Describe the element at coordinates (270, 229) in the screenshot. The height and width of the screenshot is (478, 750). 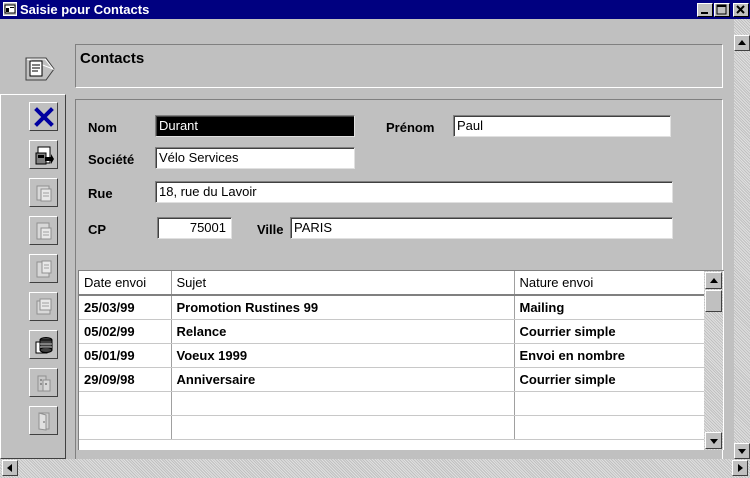
I see `ville-label: Ville` at that location.